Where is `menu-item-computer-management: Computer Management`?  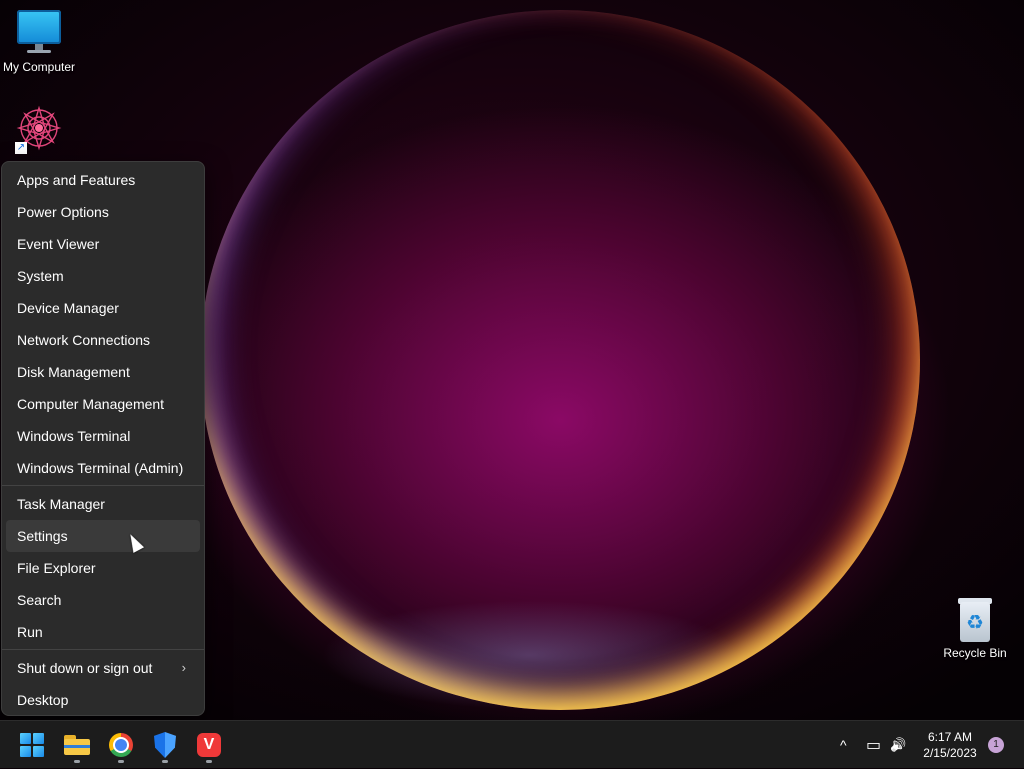
menu-item-computer-management: Computer Management is located at coordinates (103, 404).